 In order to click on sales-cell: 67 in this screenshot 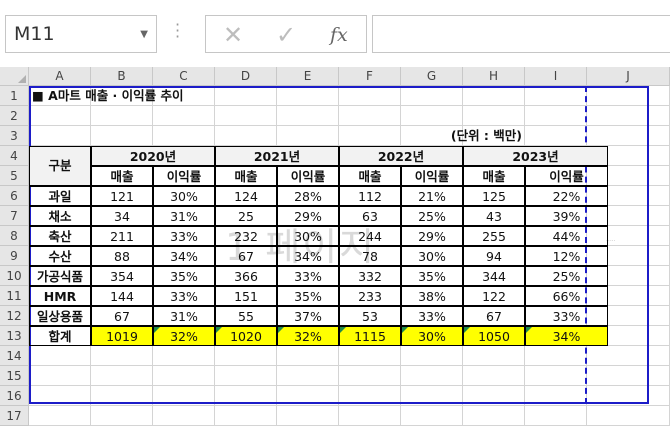, I will do `click(122, 316)`.